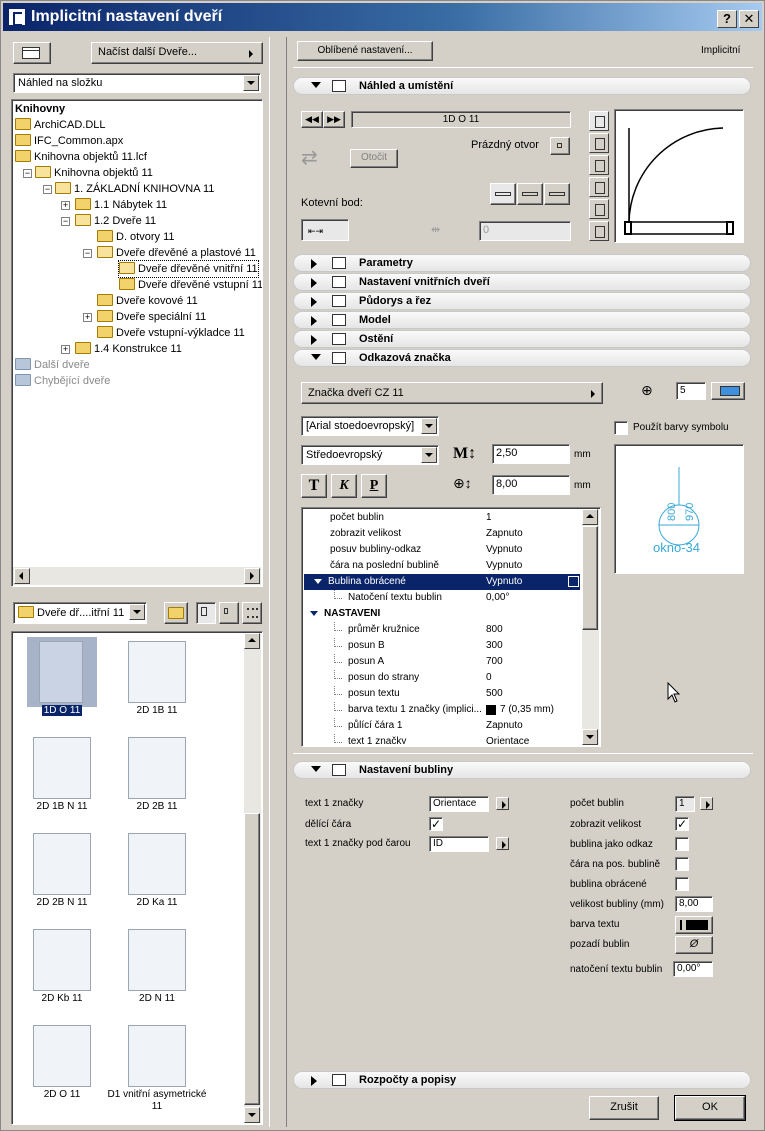 The height and width of the screenshot is (1131, 765). Describe the element at coordinates (682, 864) in the screenshot. I see `line-on-pos-checkbox` at that location.